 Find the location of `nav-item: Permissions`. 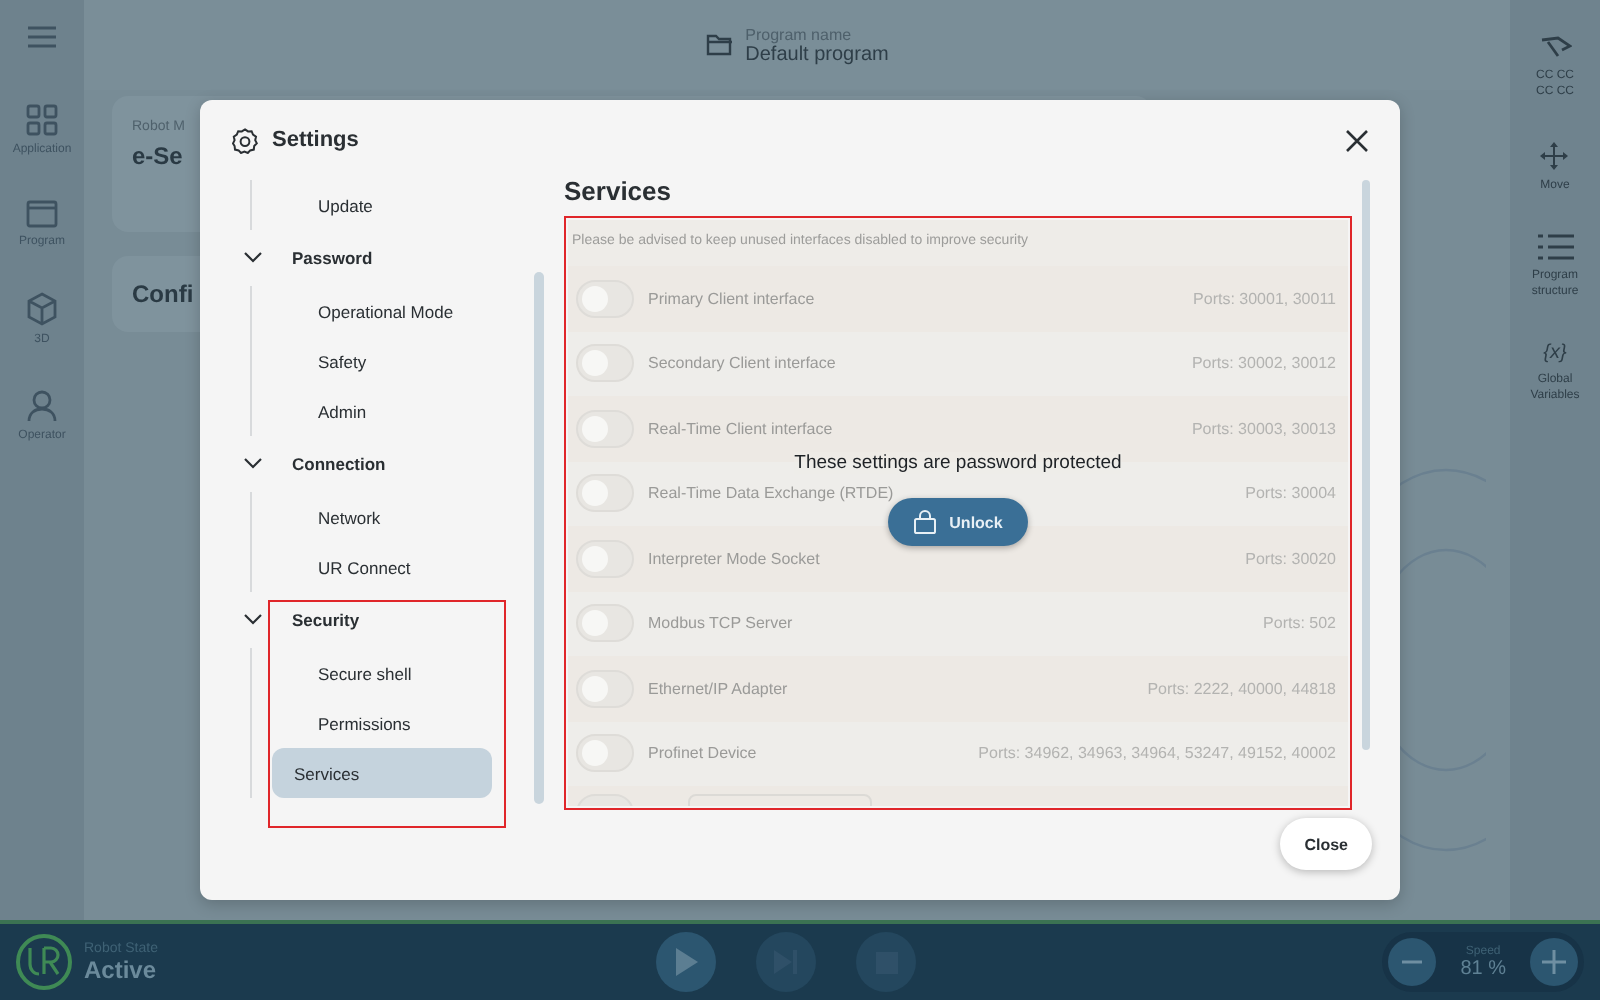

nav-item: Permissions is located at coordinates (383, 723).